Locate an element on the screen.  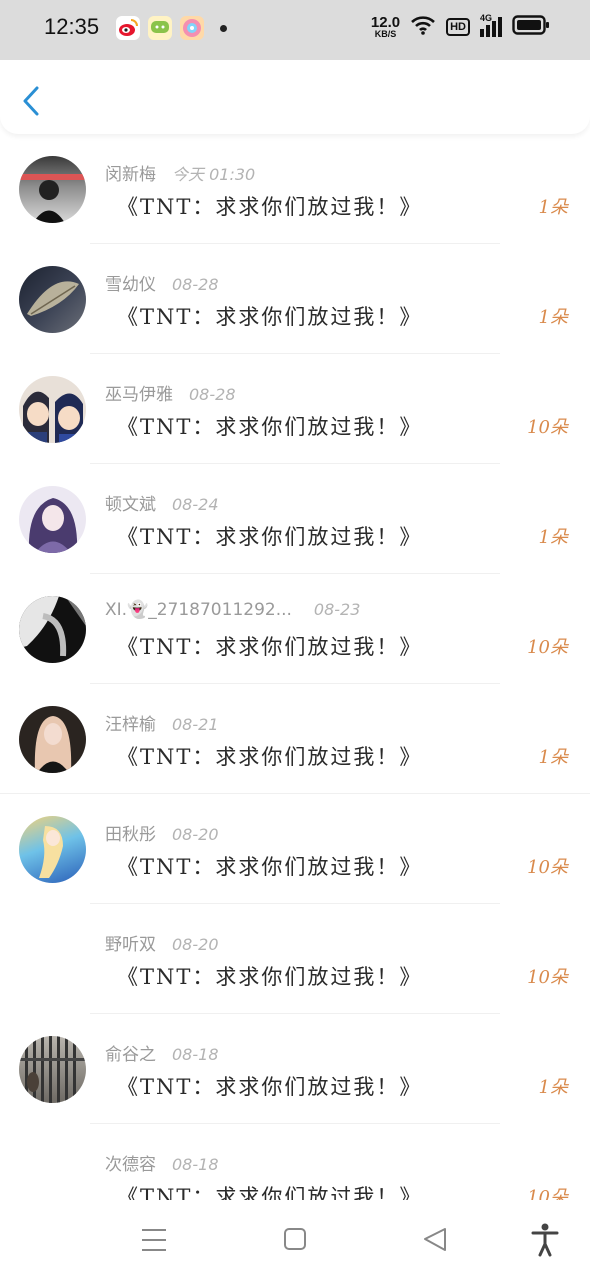
game-app-icon is located at coordinates (192, 28).